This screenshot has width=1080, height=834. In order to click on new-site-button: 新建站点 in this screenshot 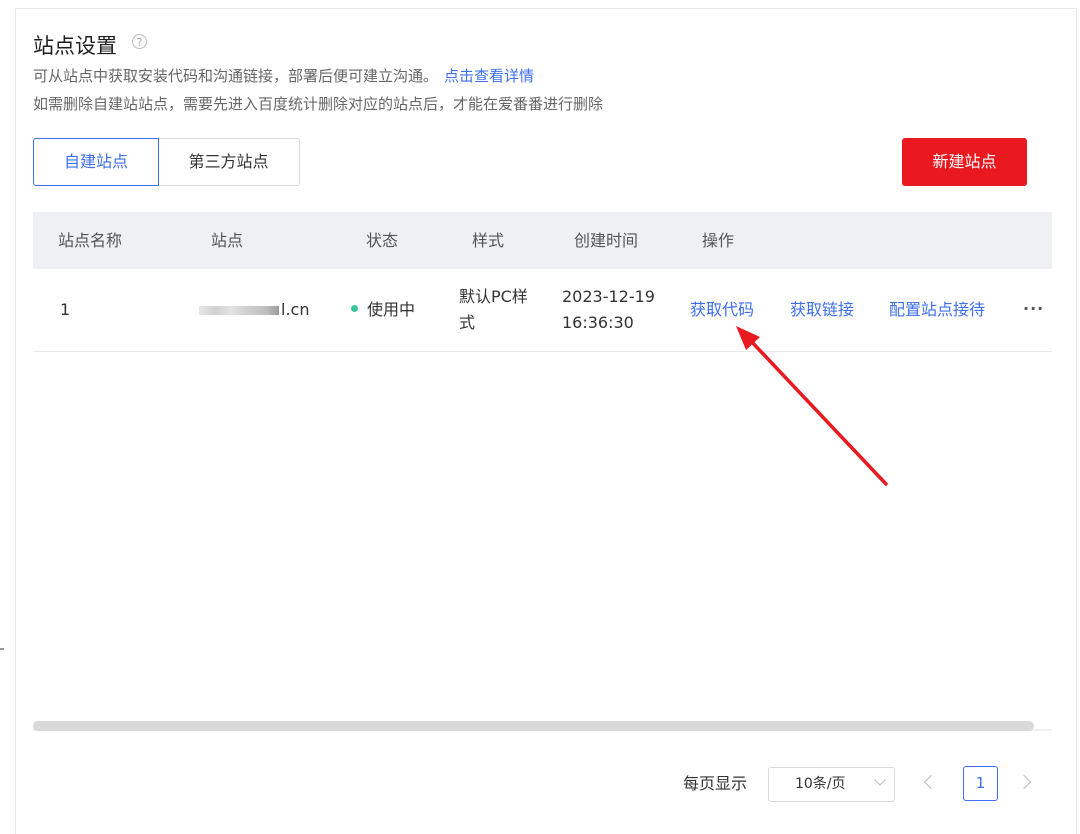, I will do `click(964, 162)`.